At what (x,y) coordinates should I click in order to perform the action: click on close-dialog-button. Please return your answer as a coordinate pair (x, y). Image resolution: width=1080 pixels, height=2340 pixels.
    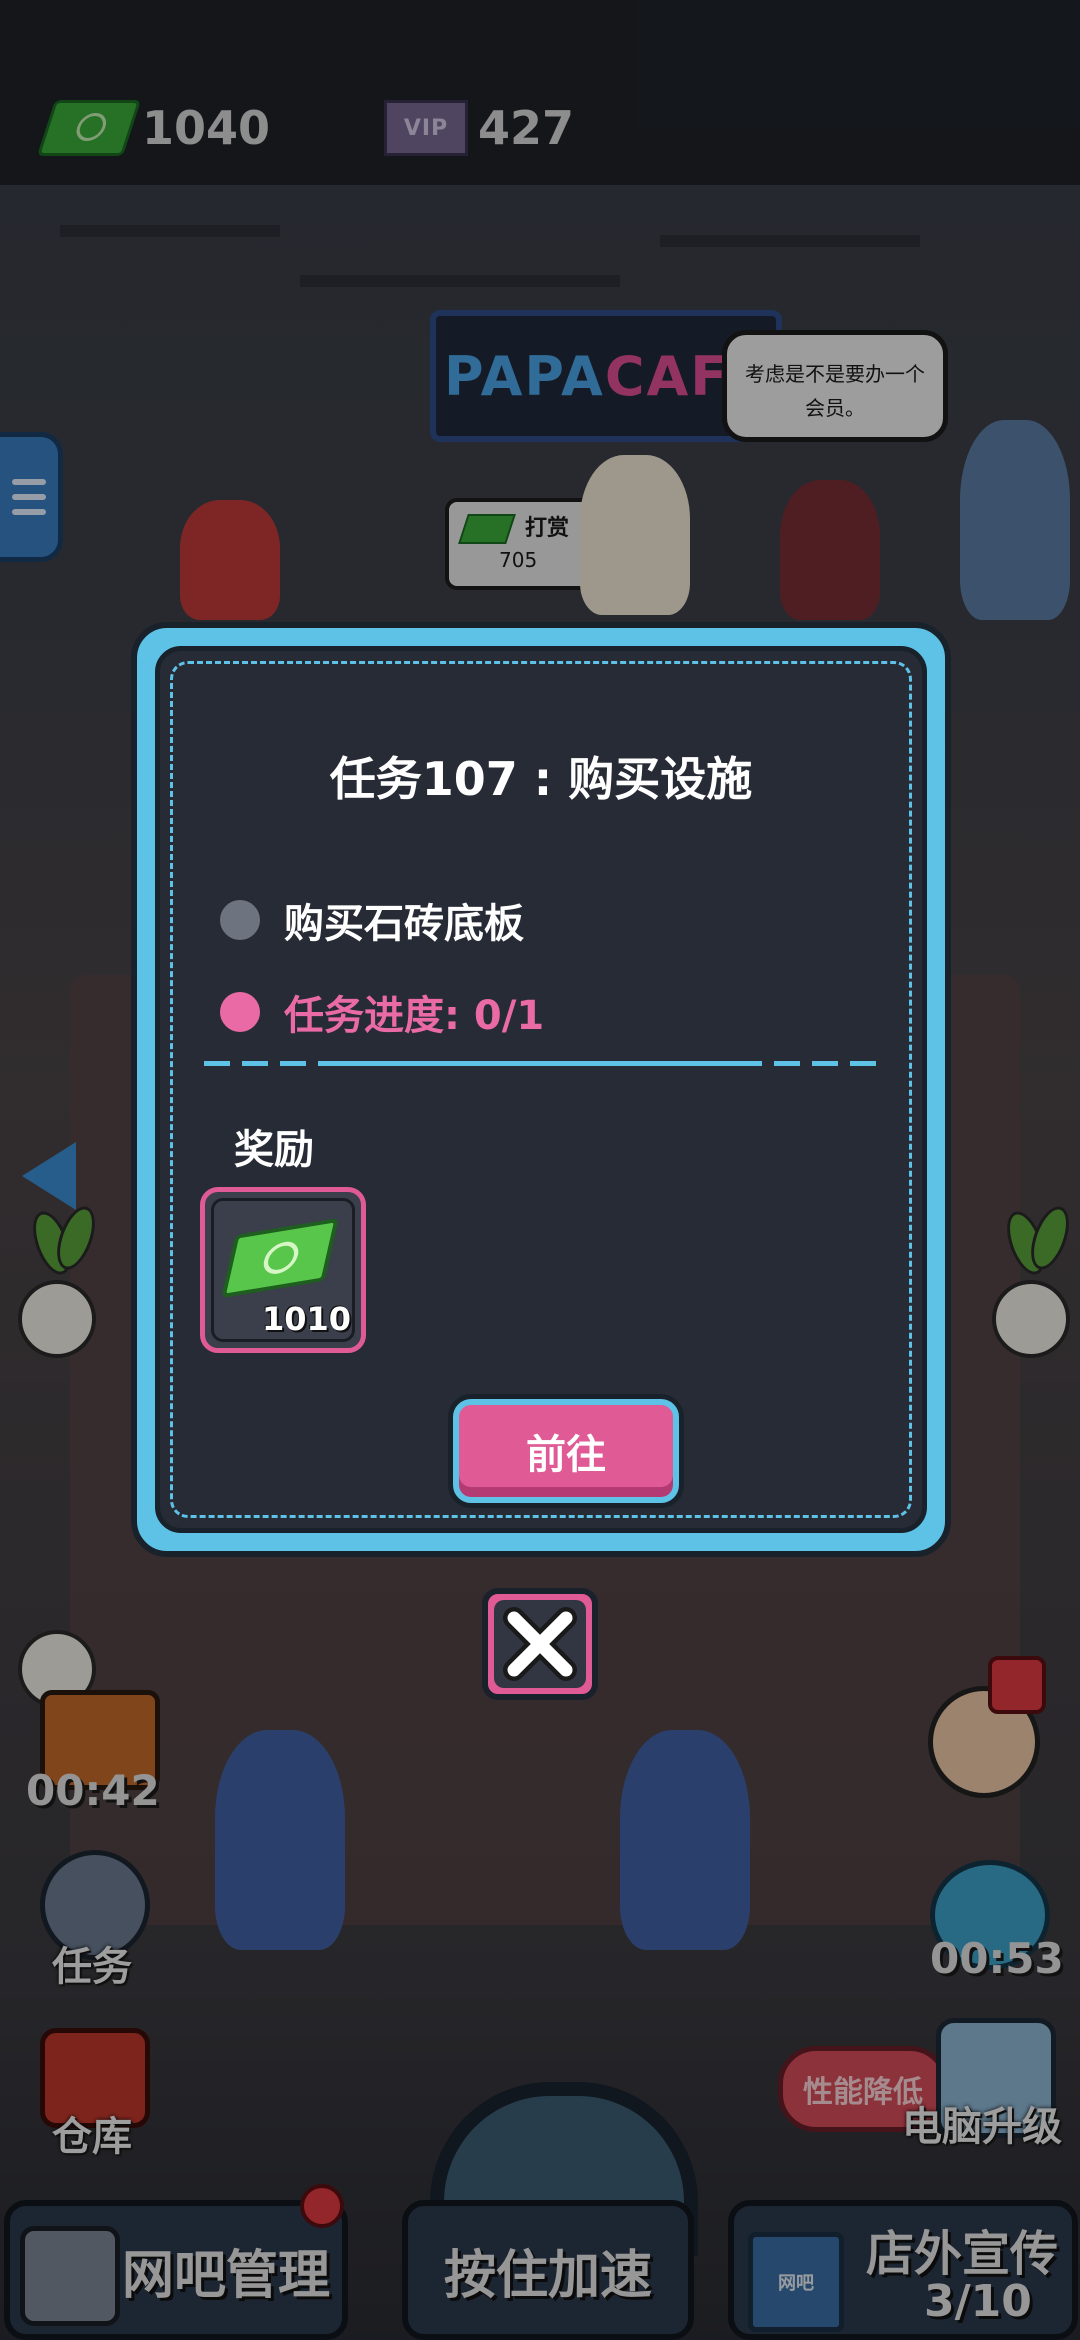
    Looking at the image, I should click on (540, 1644).